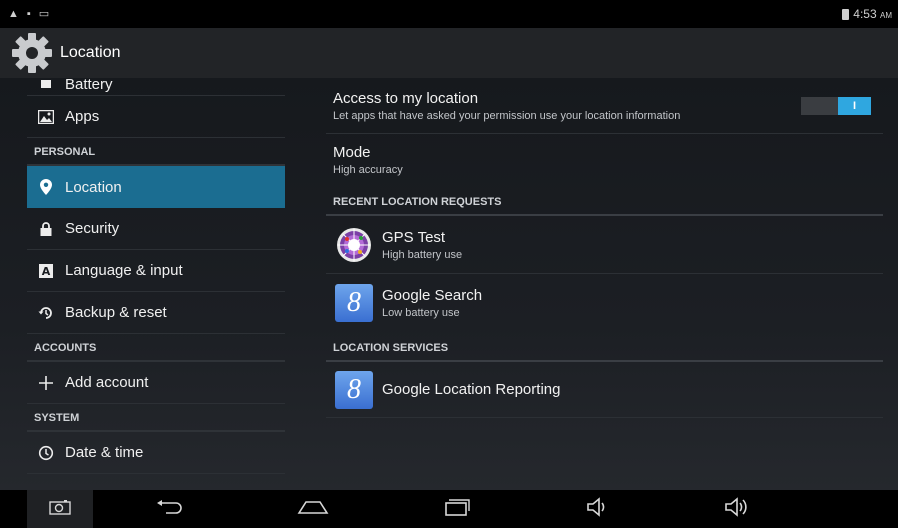  I want to click on recent-request-gps-test: GPS Test High battery use, so click(604, 245).